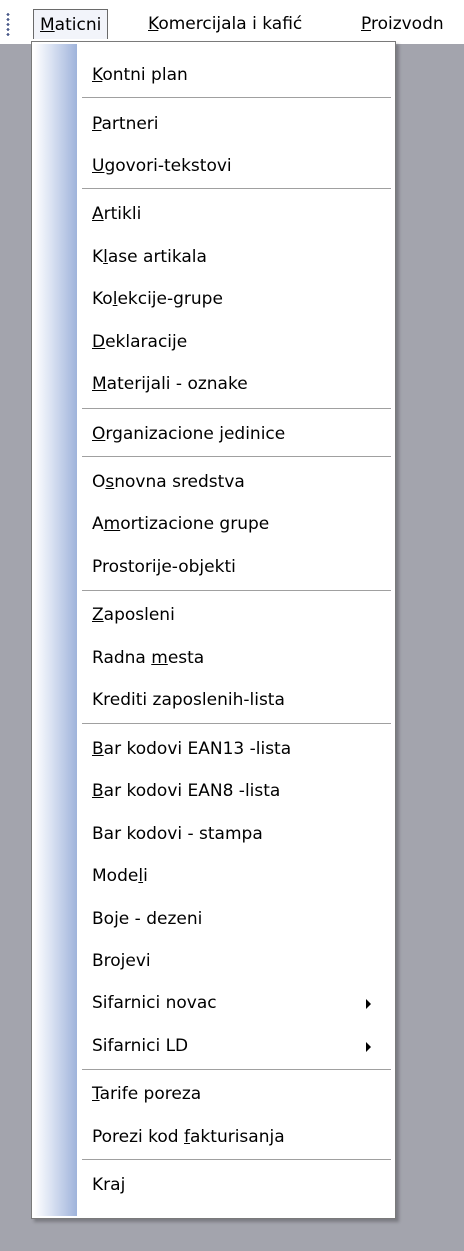 This screenshot has height=1251, width=464. I want to click on menu-proizvodnja: Proizvodn, so click(402, 24).